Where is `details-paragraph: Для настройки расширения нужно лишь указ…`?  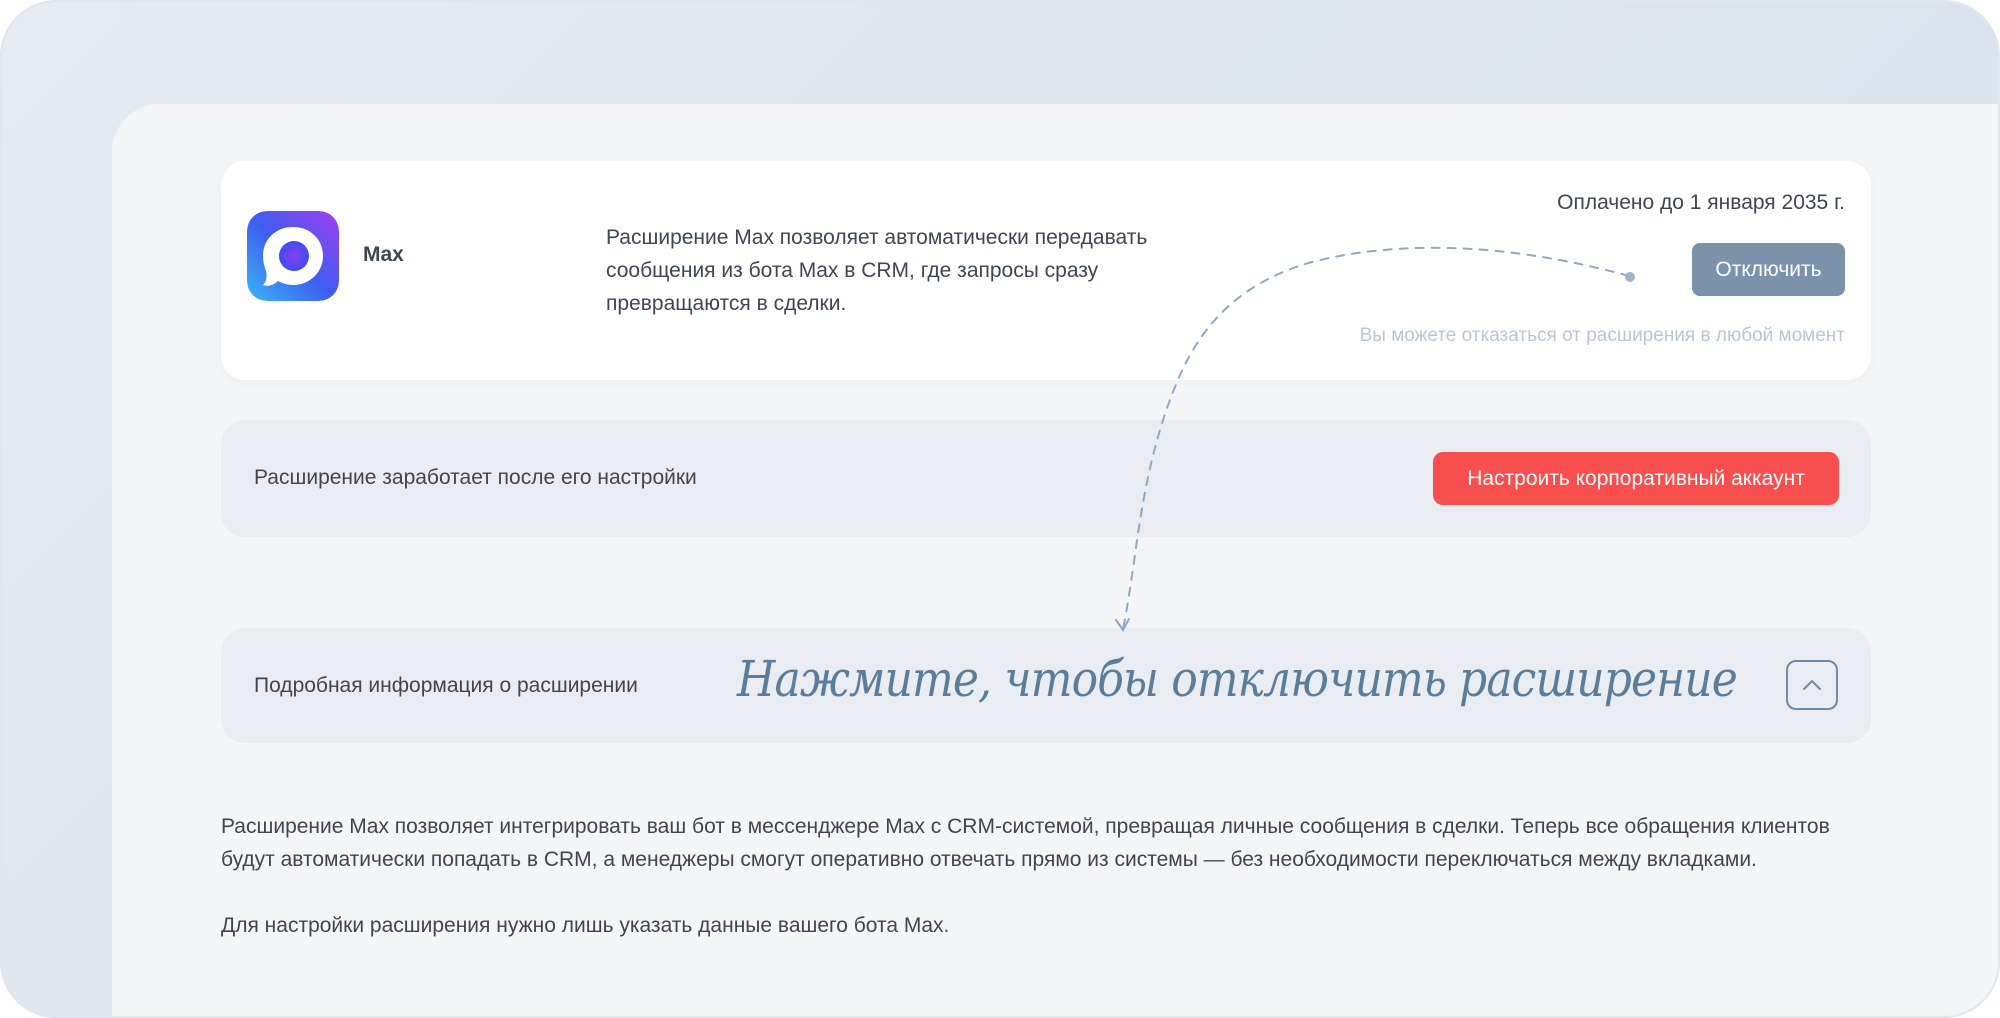
details-paragraph: Для настройки расширения нужно лишь указ… is located at coordinates (585, 925).